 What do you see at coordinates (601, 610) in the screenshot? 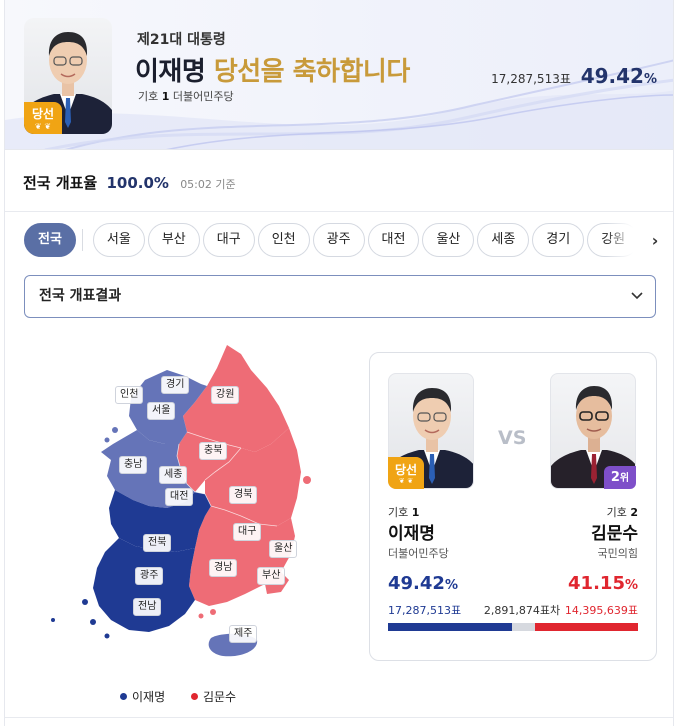
I see `candidate-2-votes: 14,395,639표` at bounding box center [601, 610].